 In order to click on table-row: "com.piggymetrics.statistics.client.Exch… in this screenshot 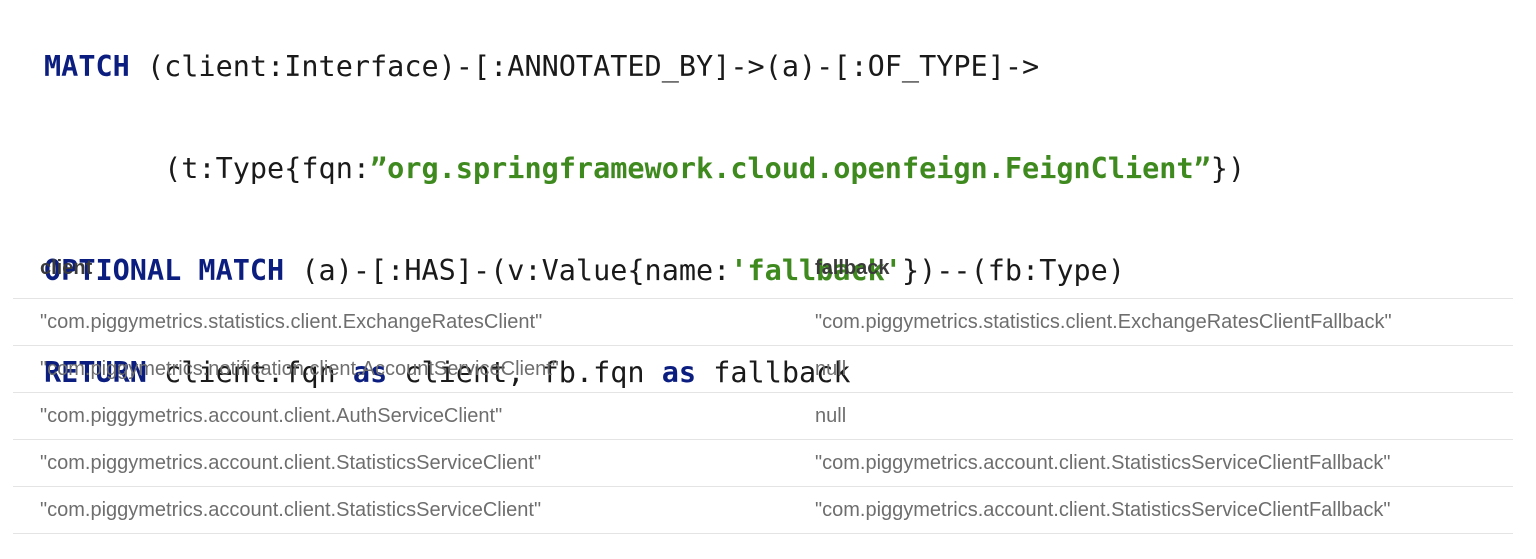, I will do `click(763, 322)`.